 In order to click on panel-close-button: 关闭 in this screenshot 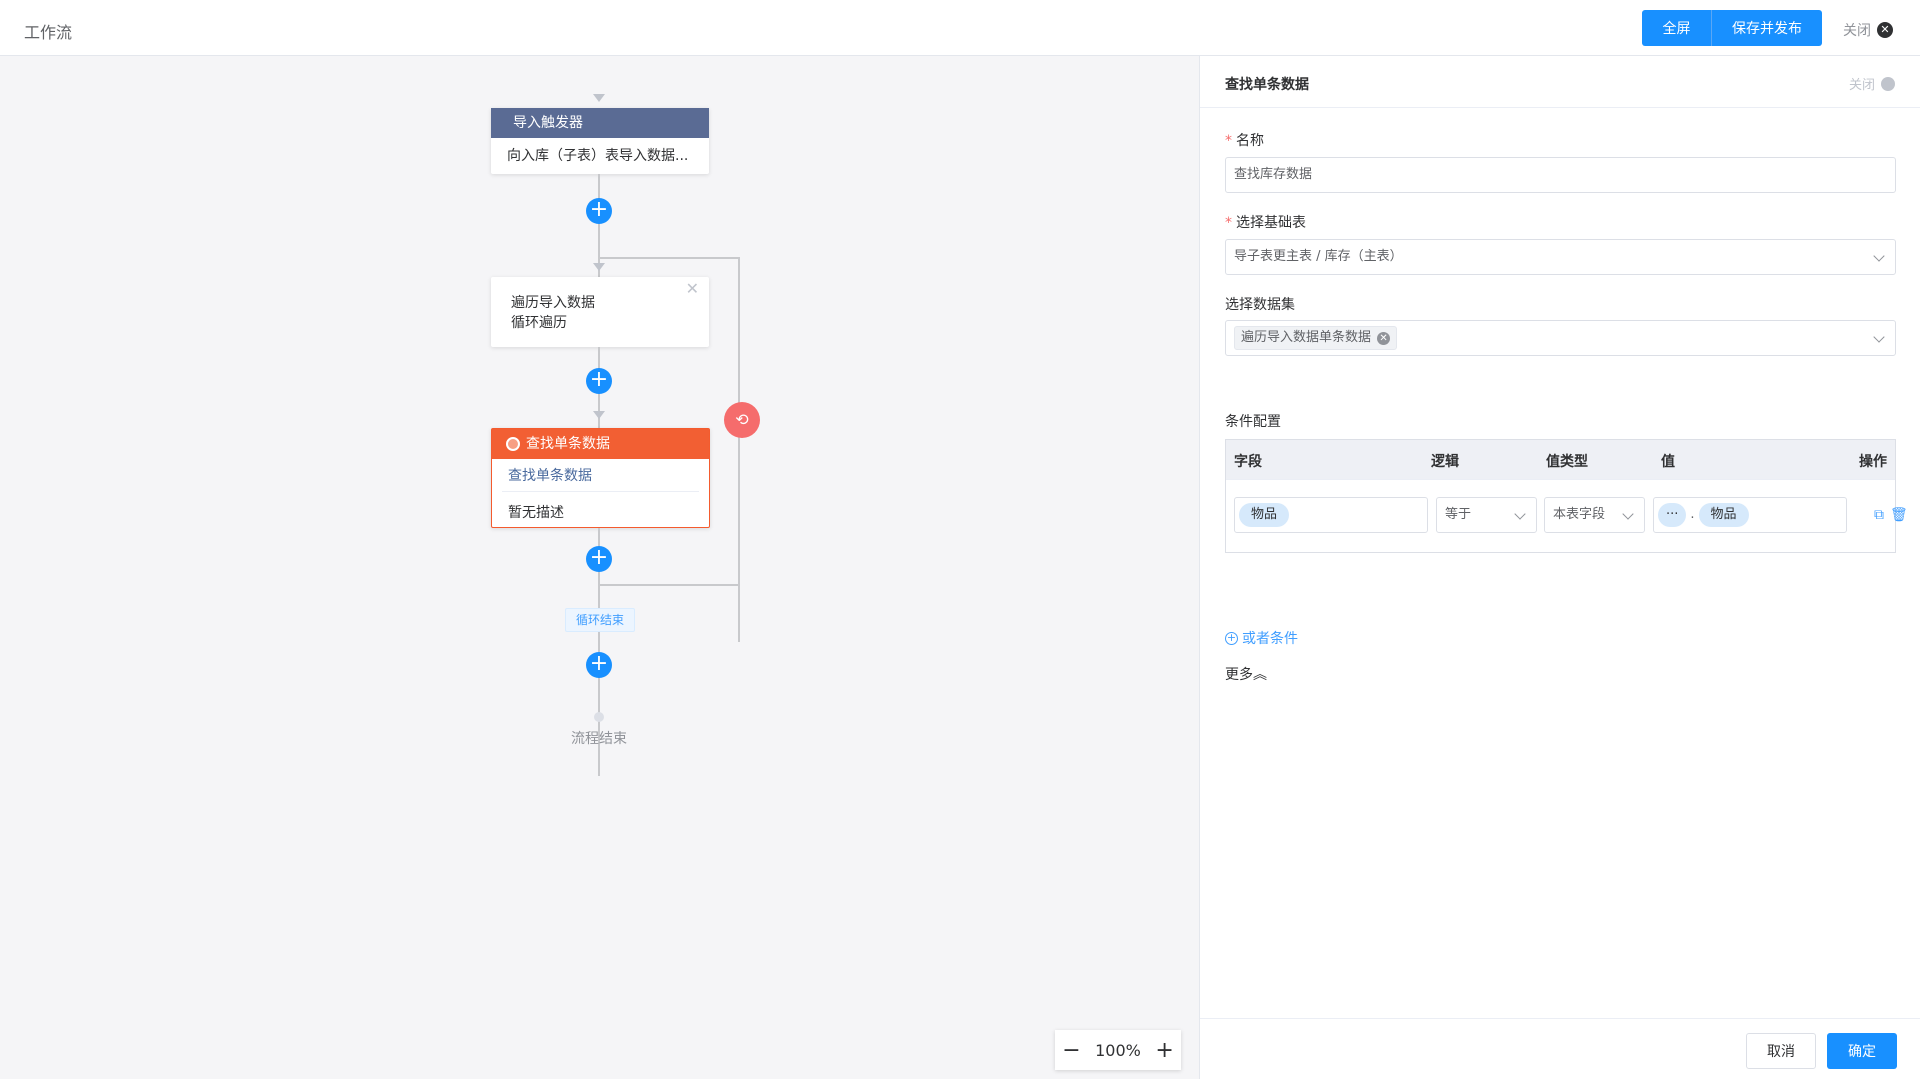, I will do `click(1872, 83)`.